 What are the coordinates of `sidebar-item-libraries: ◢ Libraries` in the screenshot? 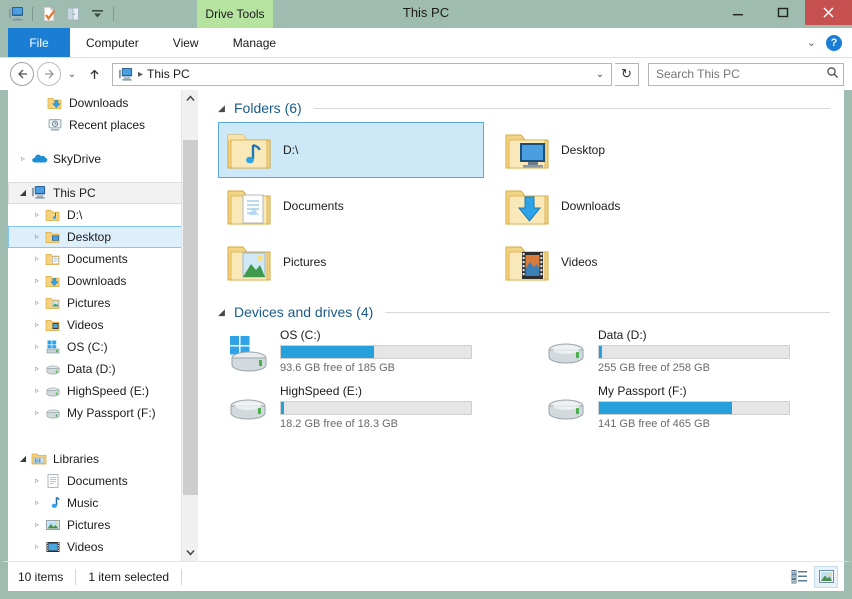 It's located at (103, 459).